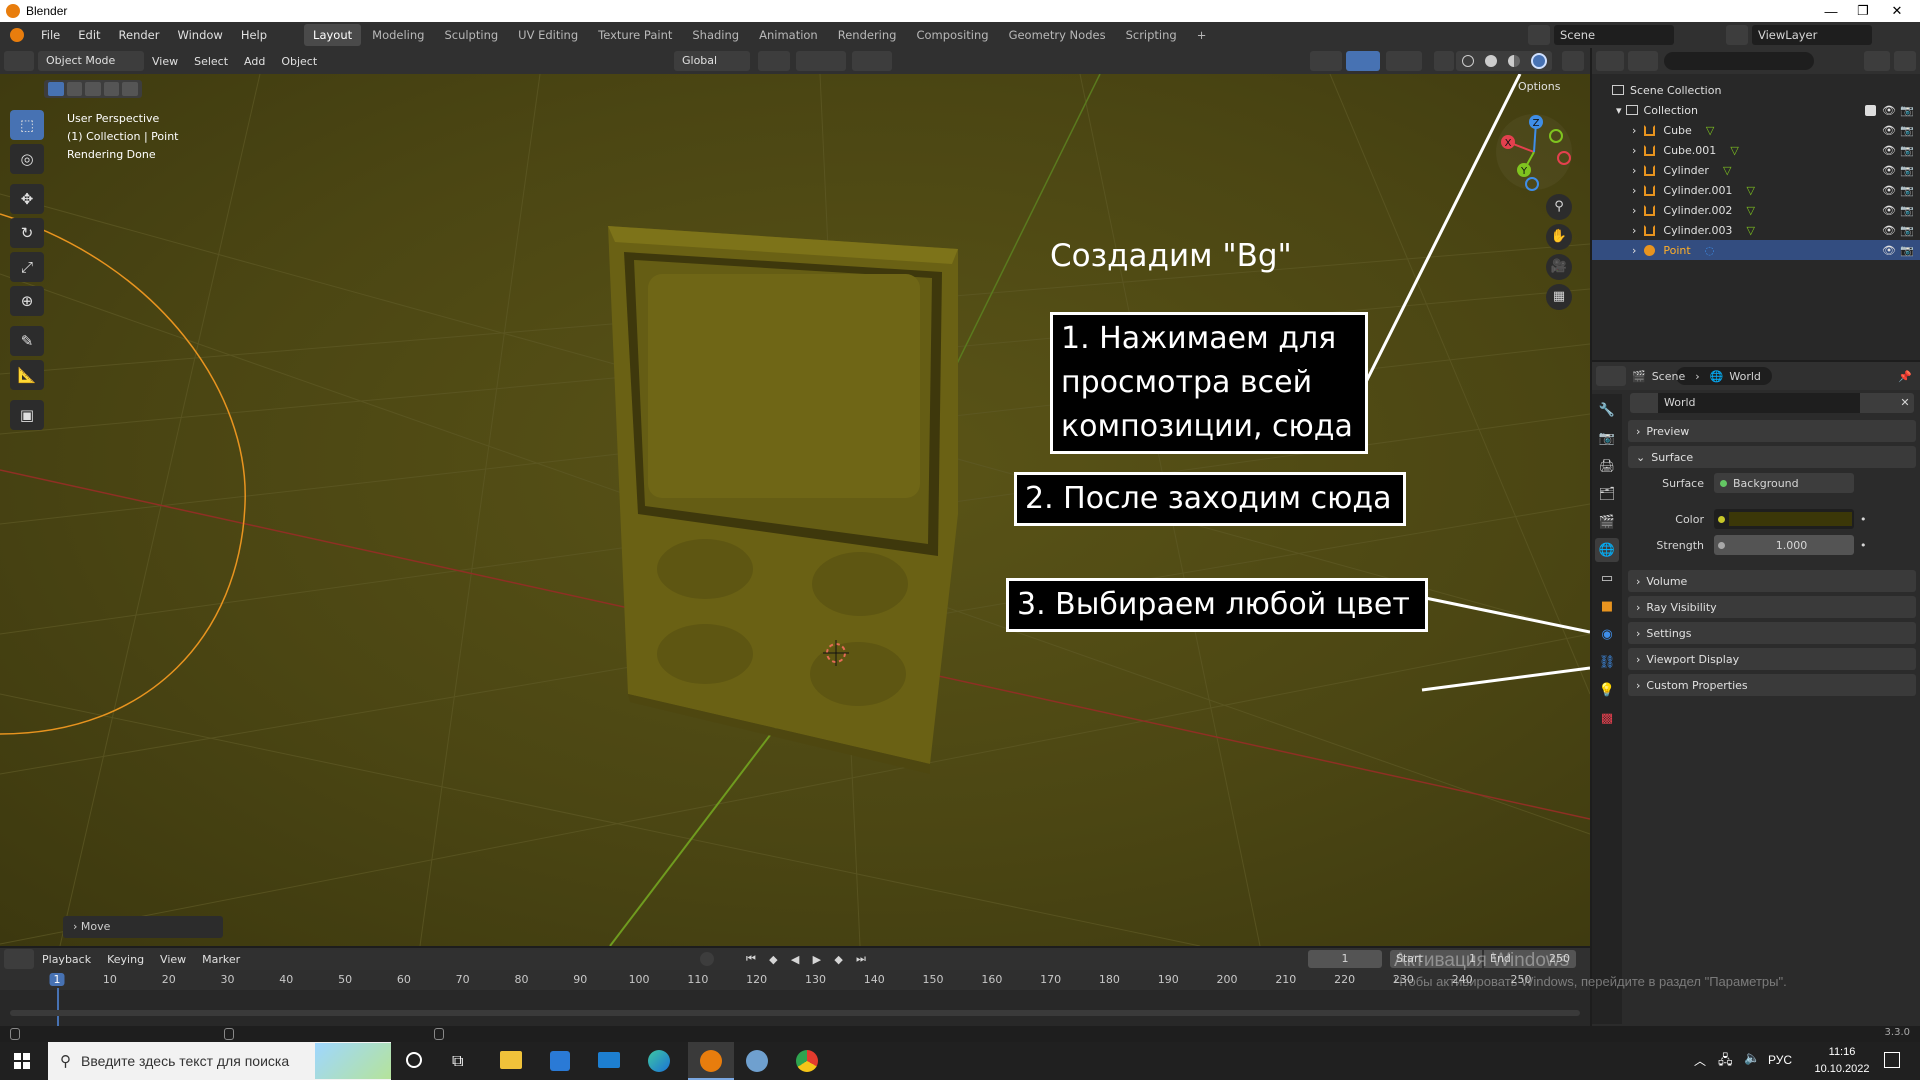 The height and width of the screenshot is (1080, 1920). I want to click on custom-properties-panel-header: › Custom Properties, so click(1772, 685).